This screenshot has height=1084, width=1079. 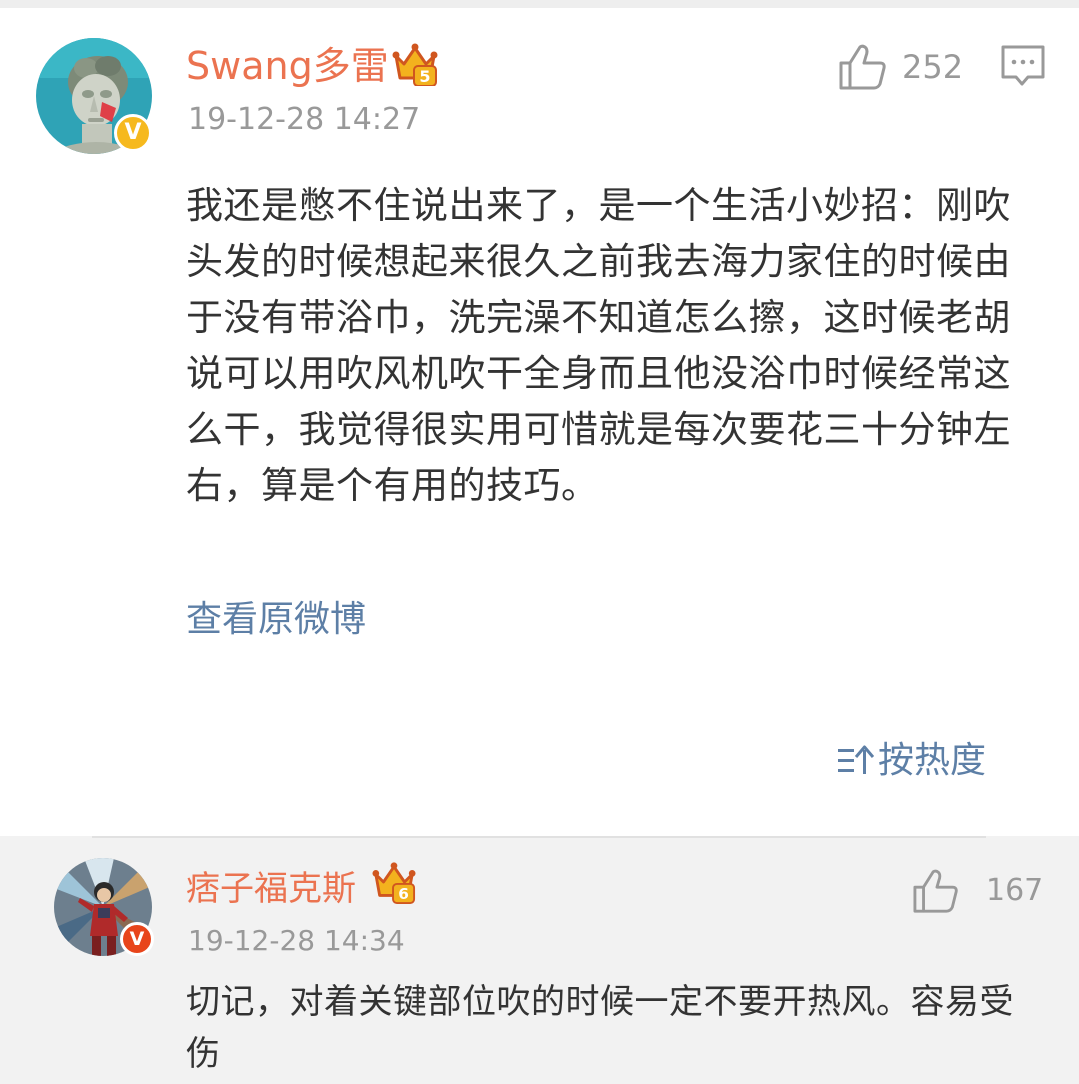 I want to click on reply-username: 痞子福克斯, so click(x=271, y=889).